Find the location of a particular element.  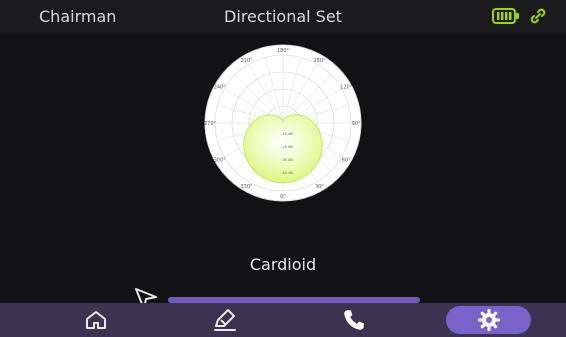

angle-label: 240° is located at coordinates (220, 88).